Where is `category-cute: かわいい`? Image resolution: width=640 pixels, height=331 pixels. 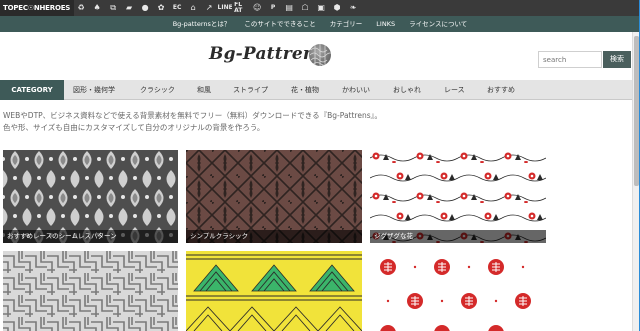 category-cute: かわいい is located at coordinates (356, 90).